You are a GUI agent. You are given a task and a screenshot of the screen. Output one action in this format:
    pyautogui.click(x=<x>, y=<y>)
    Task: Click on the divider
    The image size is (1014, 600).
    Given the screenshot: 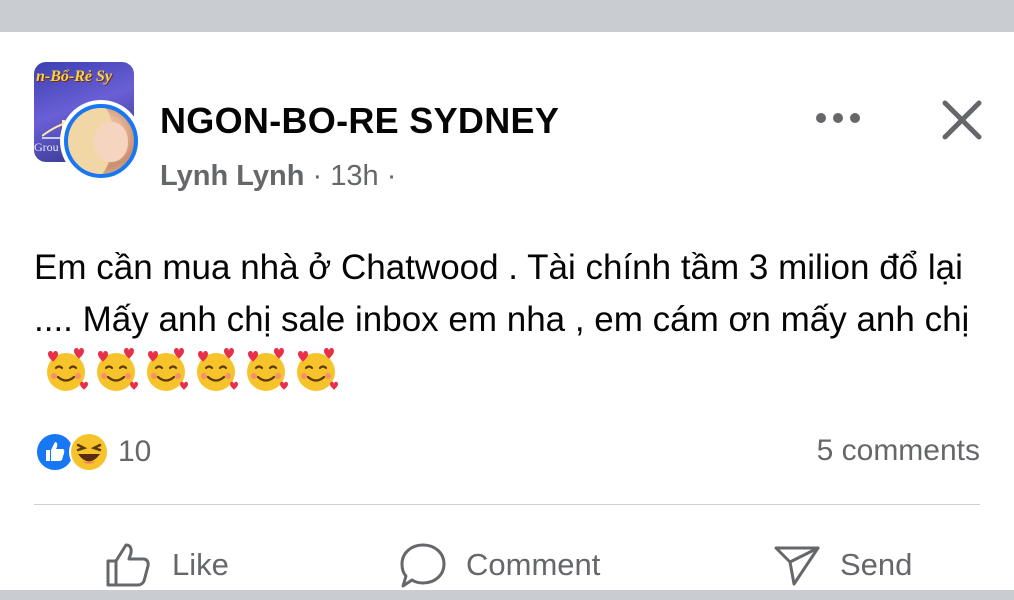 What is the action you would take?
    pyautogui.click(x=507, y=504)
    